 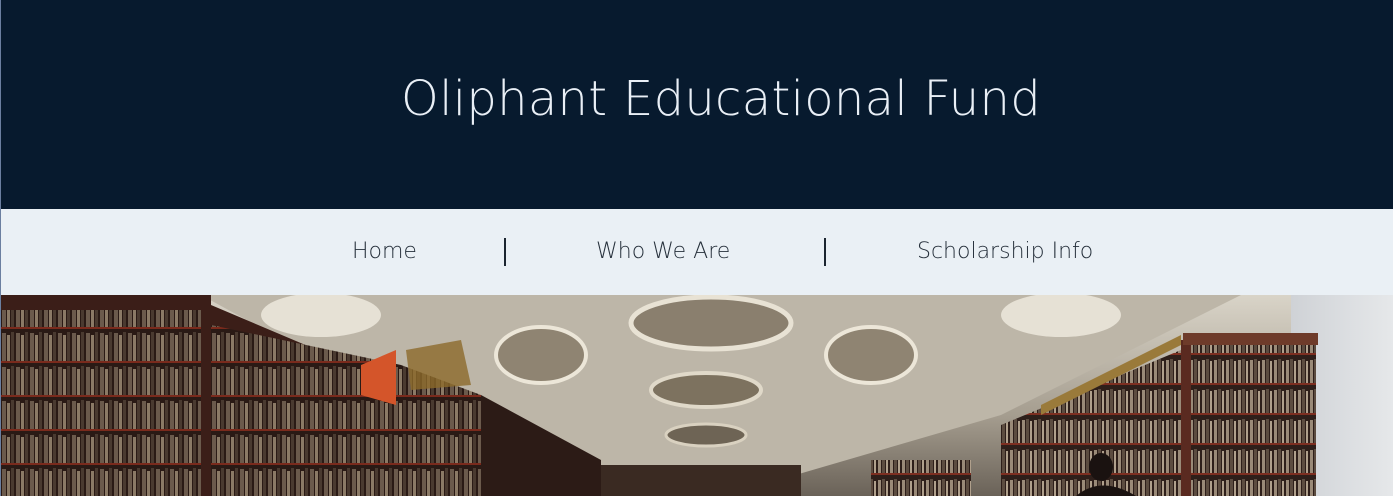 I want to click on nav-item-scholarship-info: Scholarship Info, so click(x=1005, y=252).